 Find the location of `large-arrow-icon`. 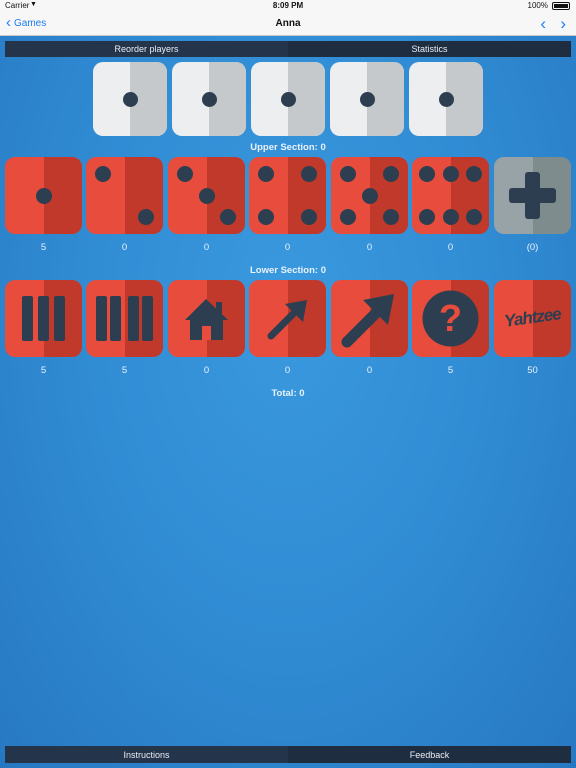

large-arrow-icon is located at coordinates (369, 318).